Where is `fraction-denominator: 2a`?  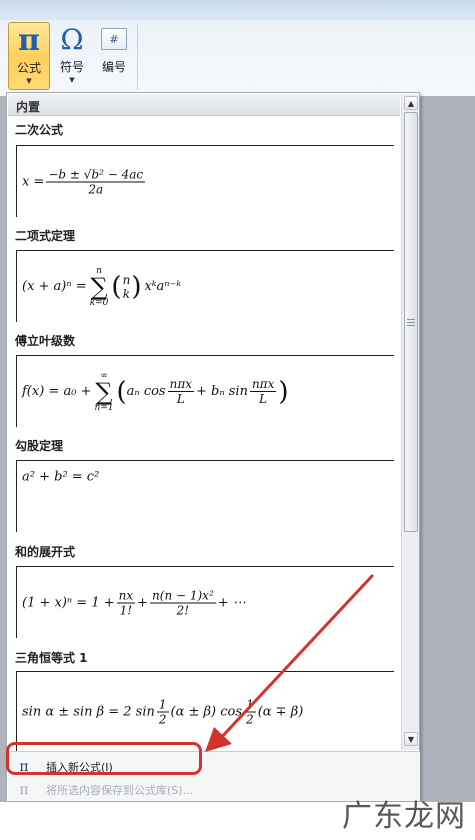 fraction-denominator: 2a is located at coordinates (96, 189).